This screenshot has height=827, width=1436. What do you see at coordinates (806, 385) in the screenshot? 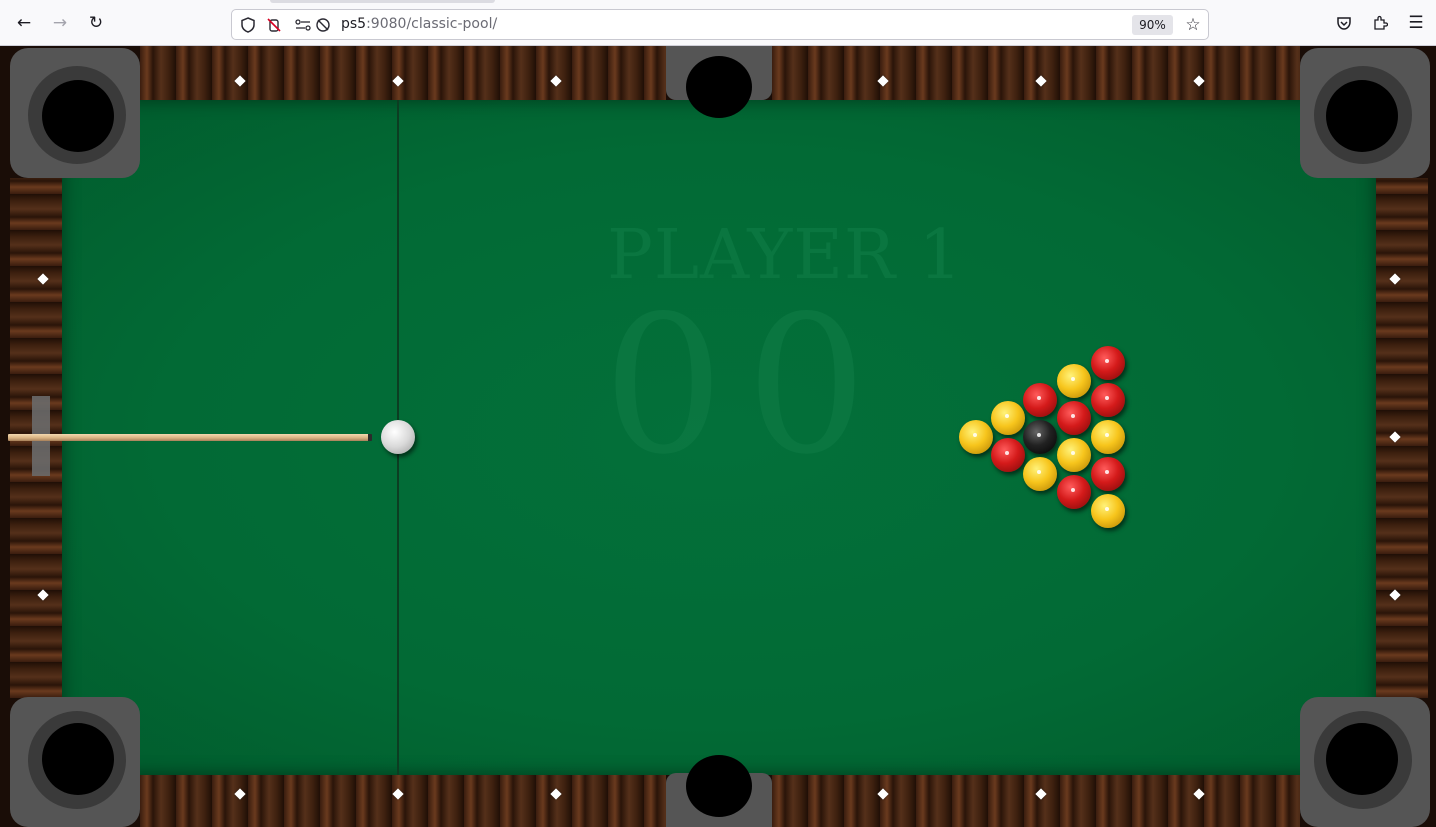
I see `score-player-2: 0` at bounding box center [806, 385].